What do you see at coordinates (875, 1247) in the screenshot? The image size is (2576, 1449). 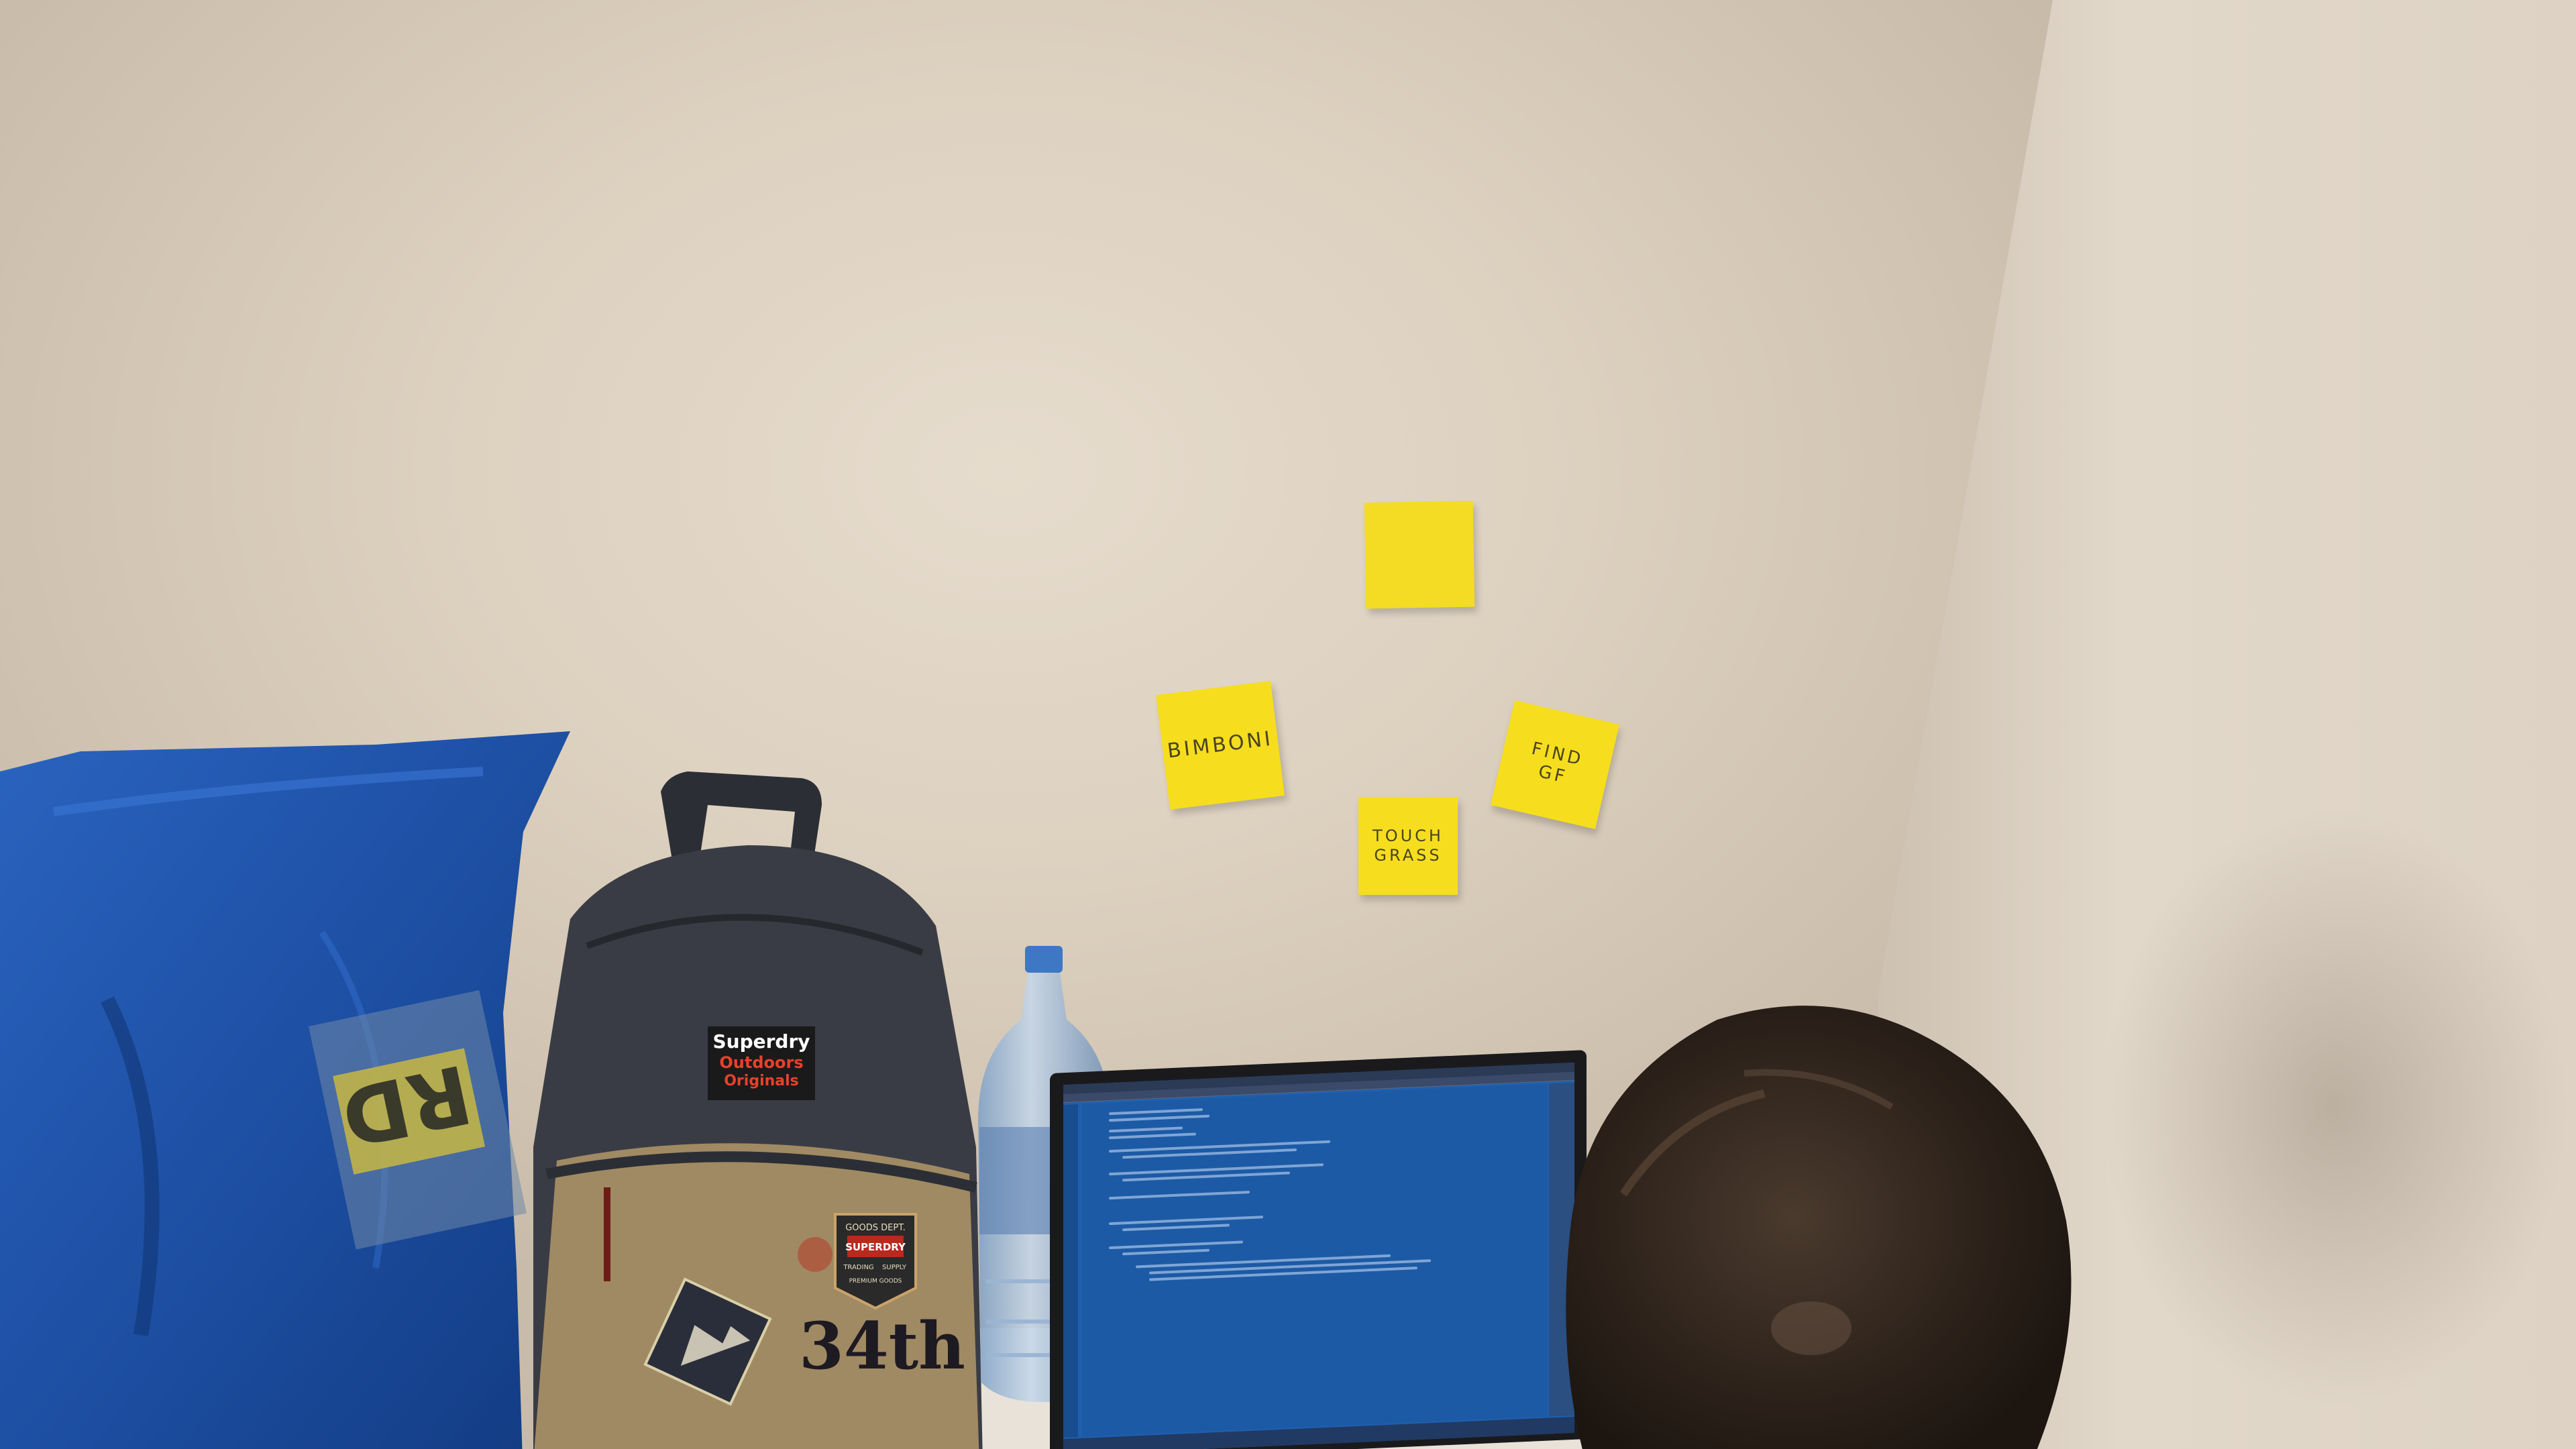 I see `svg-text: SUPERDRY` at bounding box center [875, 1247].